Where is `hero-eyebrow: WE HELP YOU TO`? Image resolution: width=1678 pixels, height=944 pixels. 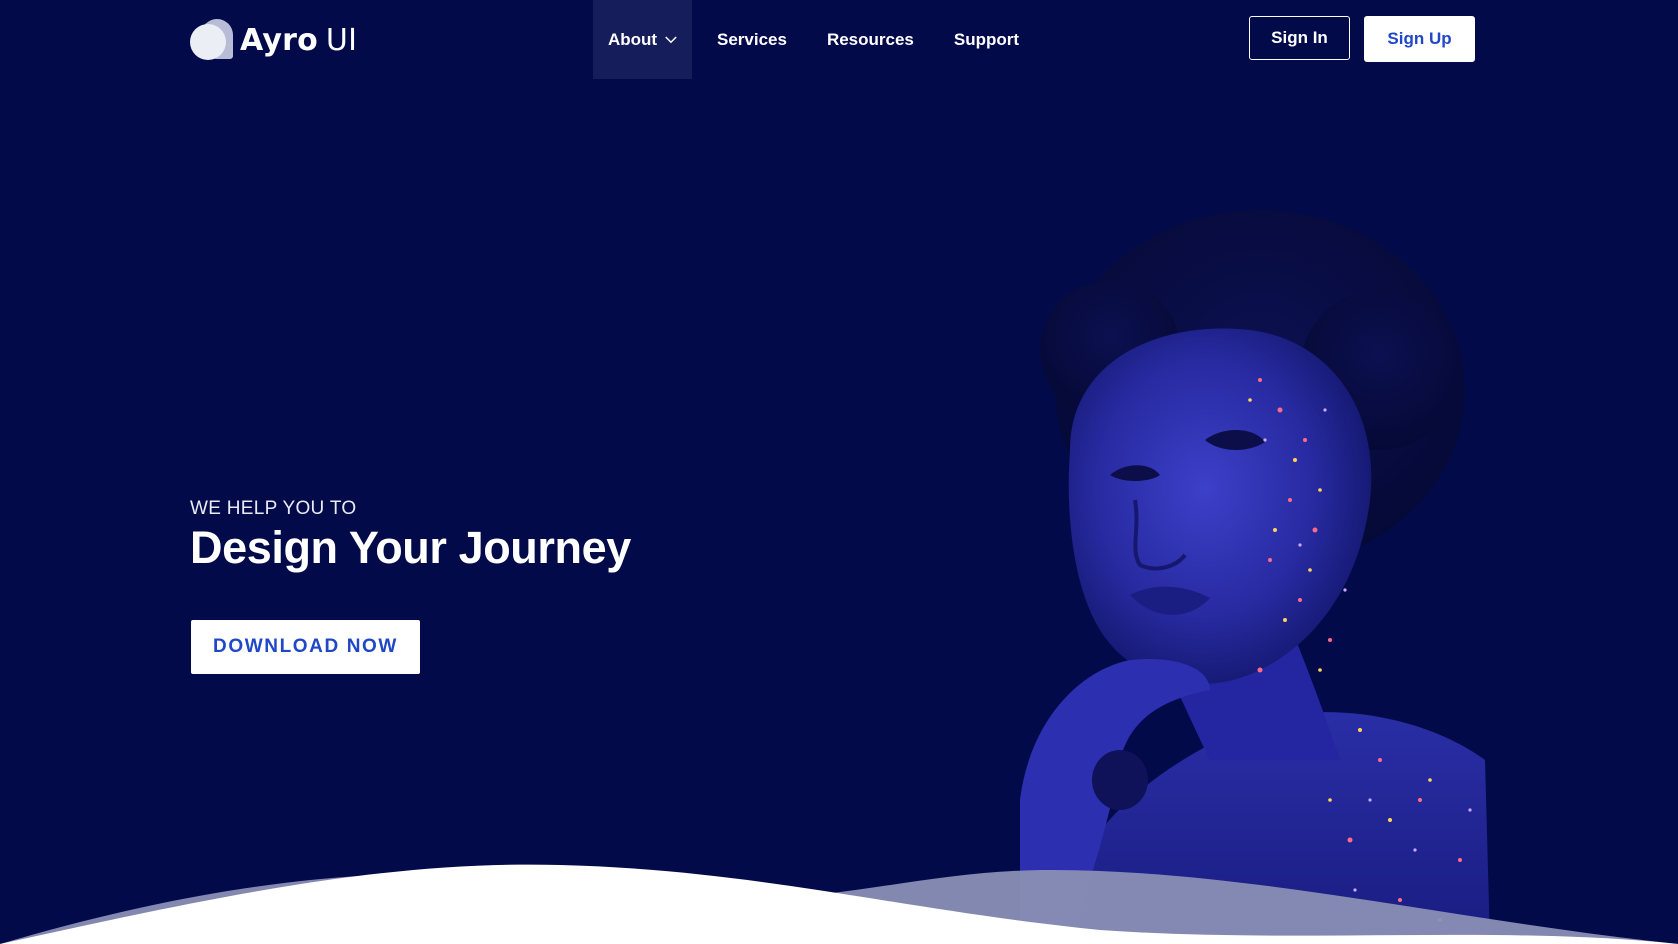 hero-eyebrow: WE HELP YOU TO is located at coordinates (273, 508).